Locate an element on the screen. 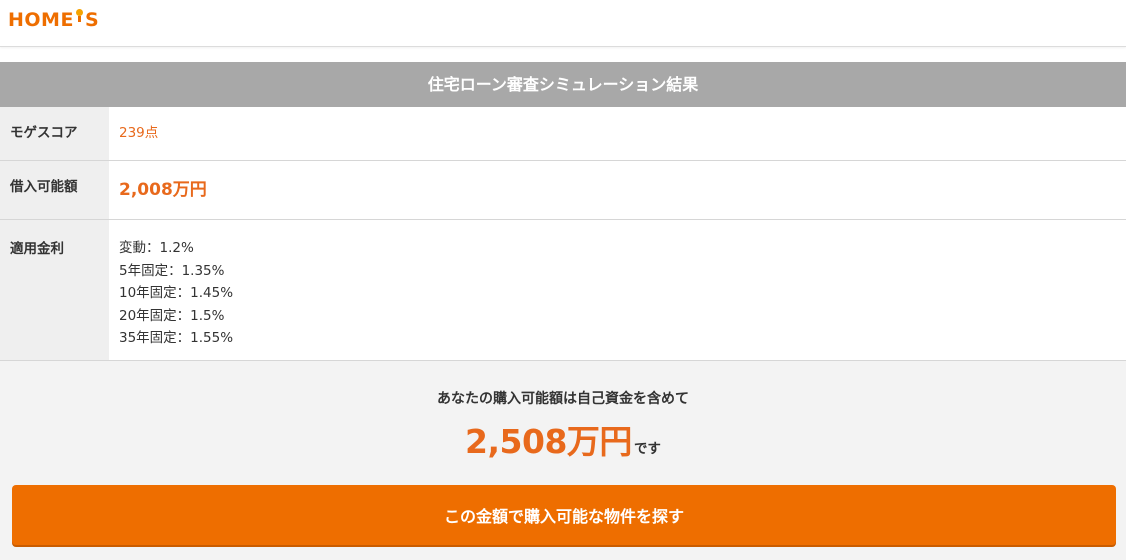 This screenshot has width=1126, height=560. summary-total: 2,508万円 です is located at coordinates (563, 439).